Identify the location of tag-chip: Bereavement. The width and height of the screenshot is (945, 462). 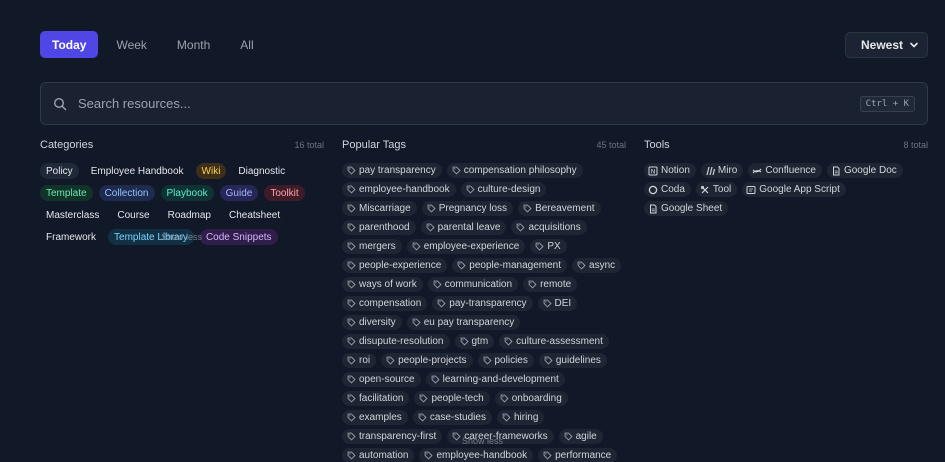
(559, 208).